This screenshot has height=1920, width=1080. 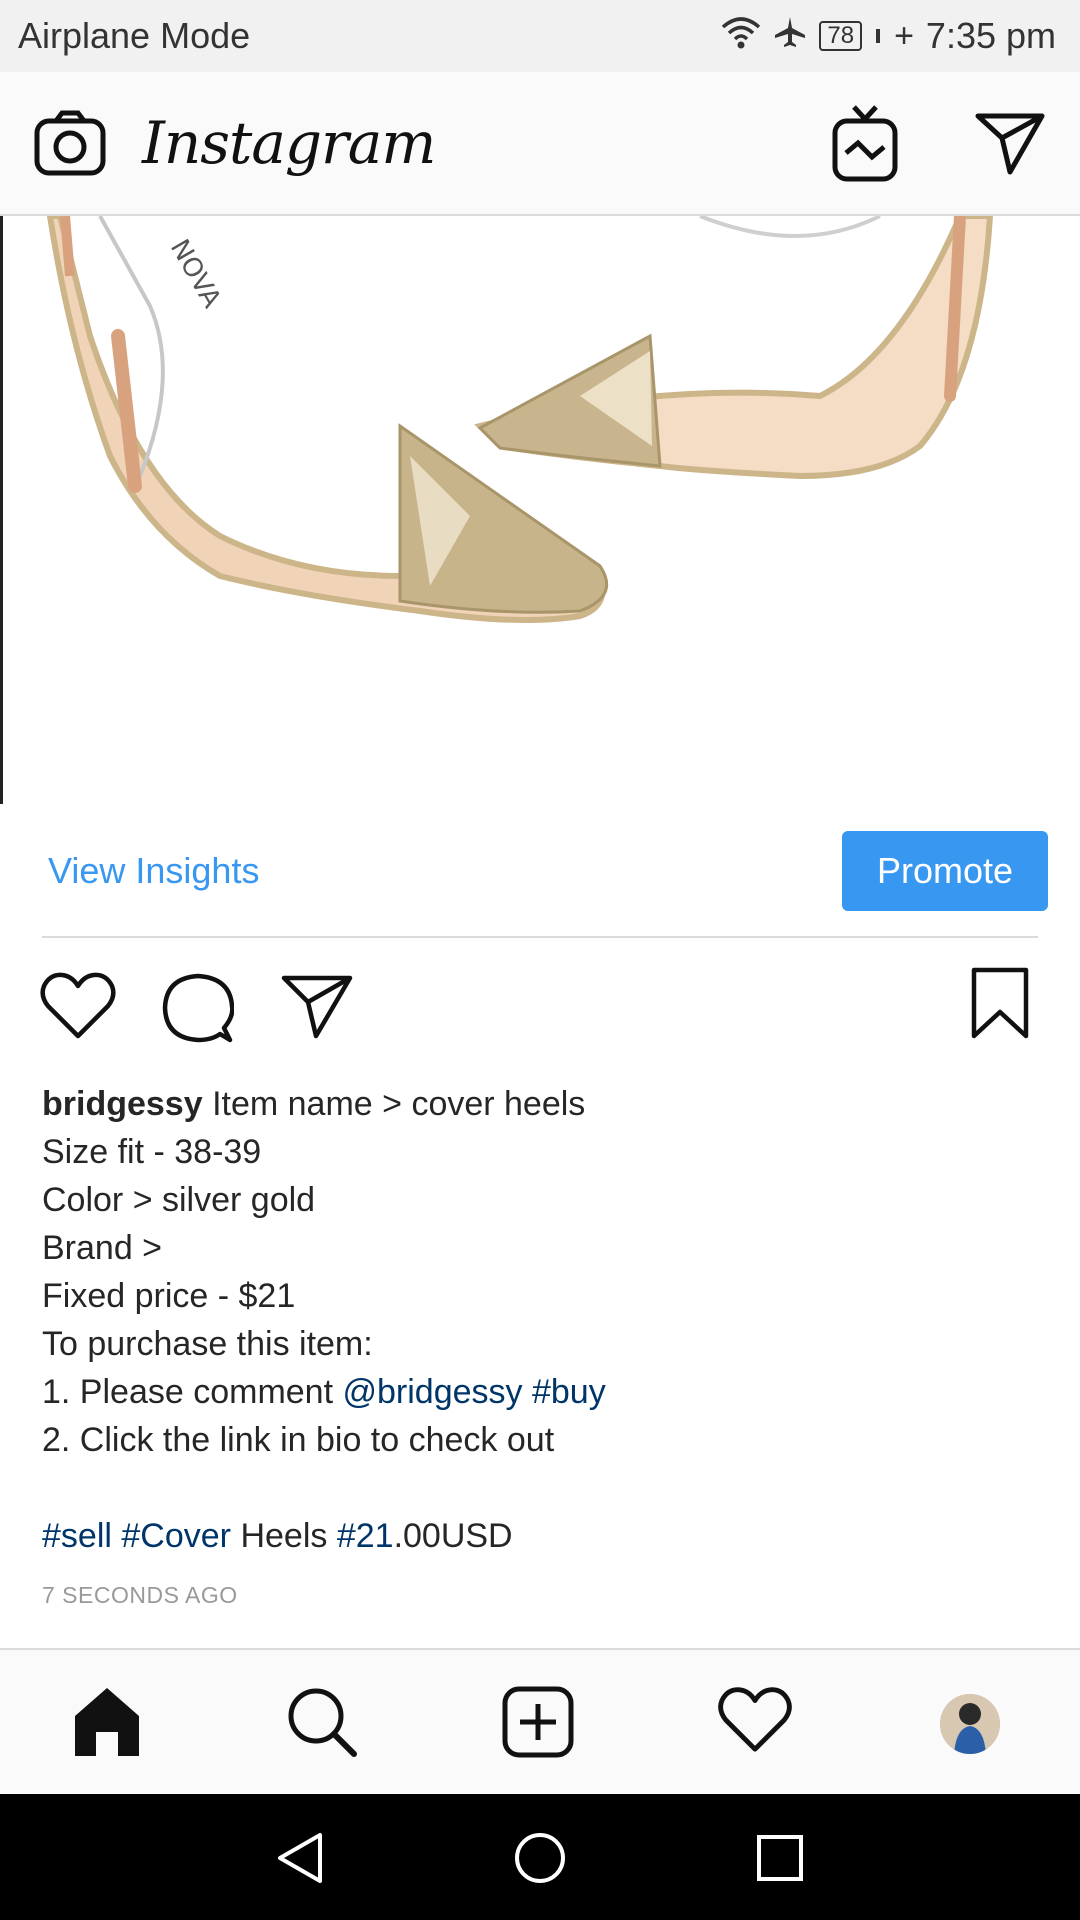 I want to click on caption-text: Item name > cover heels, so click(x=394, y=1104).